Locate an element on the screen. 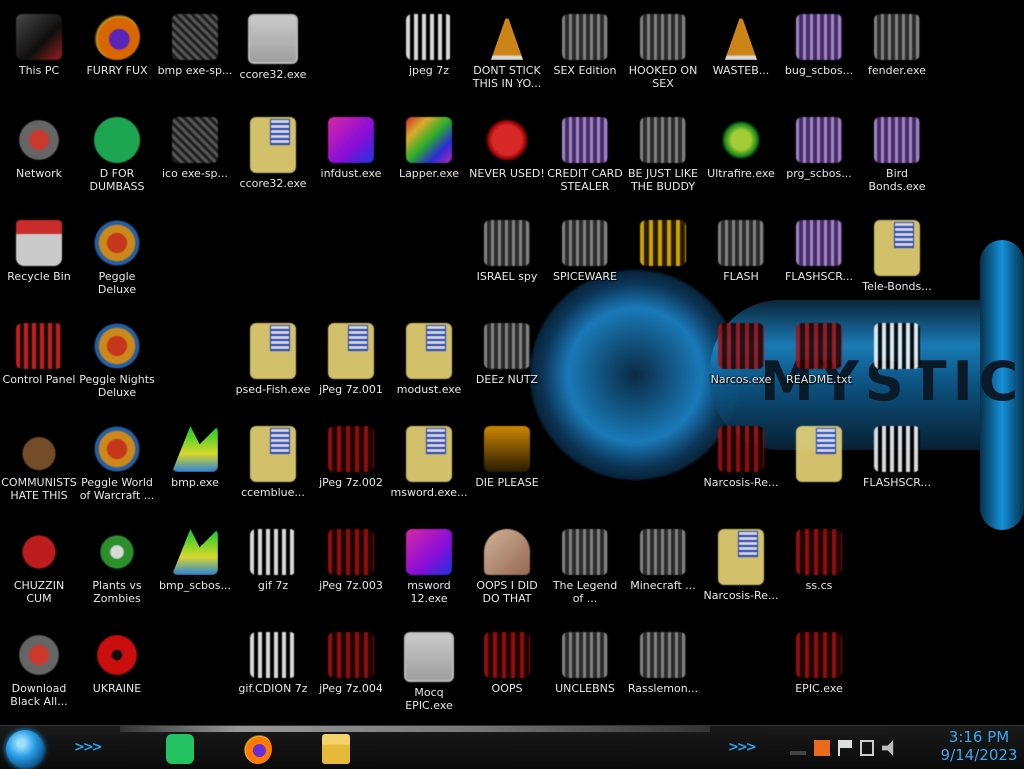 The width and height of the screenshot is (1024, 769). network-icon is located at coordinates (867, 748).